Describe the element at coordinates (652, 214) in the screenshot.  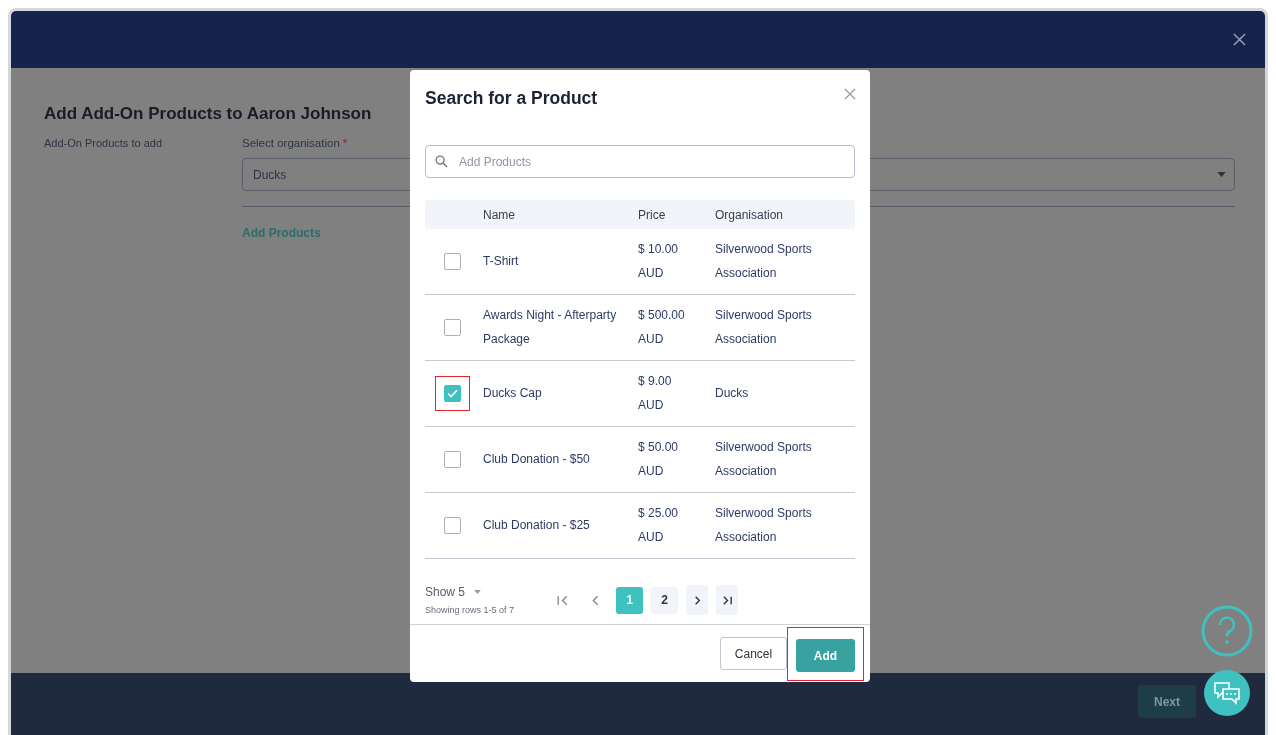
I see `column-header: Price` at that location.